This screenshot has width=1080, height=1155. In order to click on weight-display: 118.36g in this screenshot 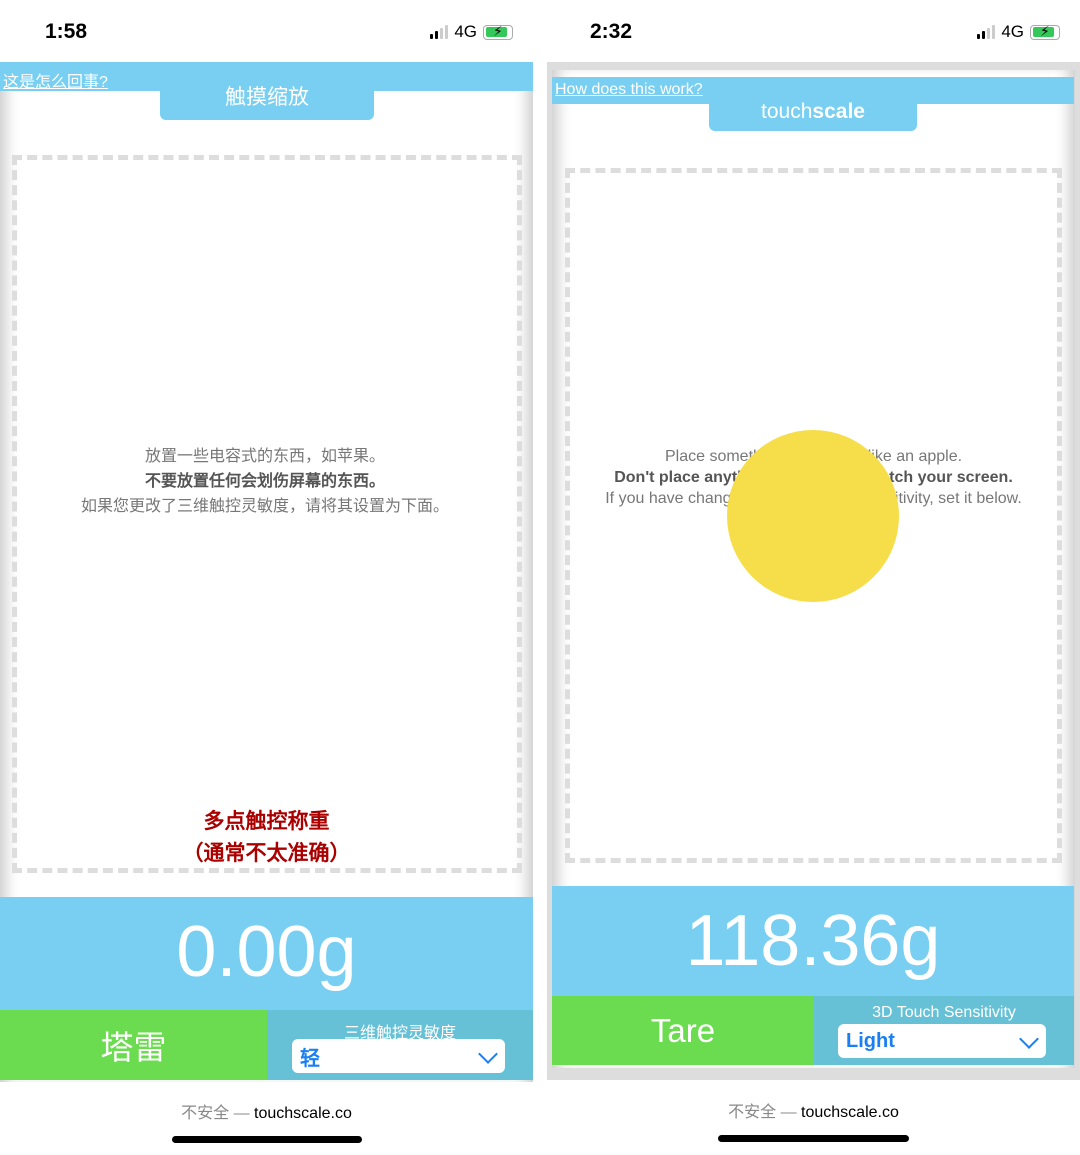, I will do `click(813, 941)`.